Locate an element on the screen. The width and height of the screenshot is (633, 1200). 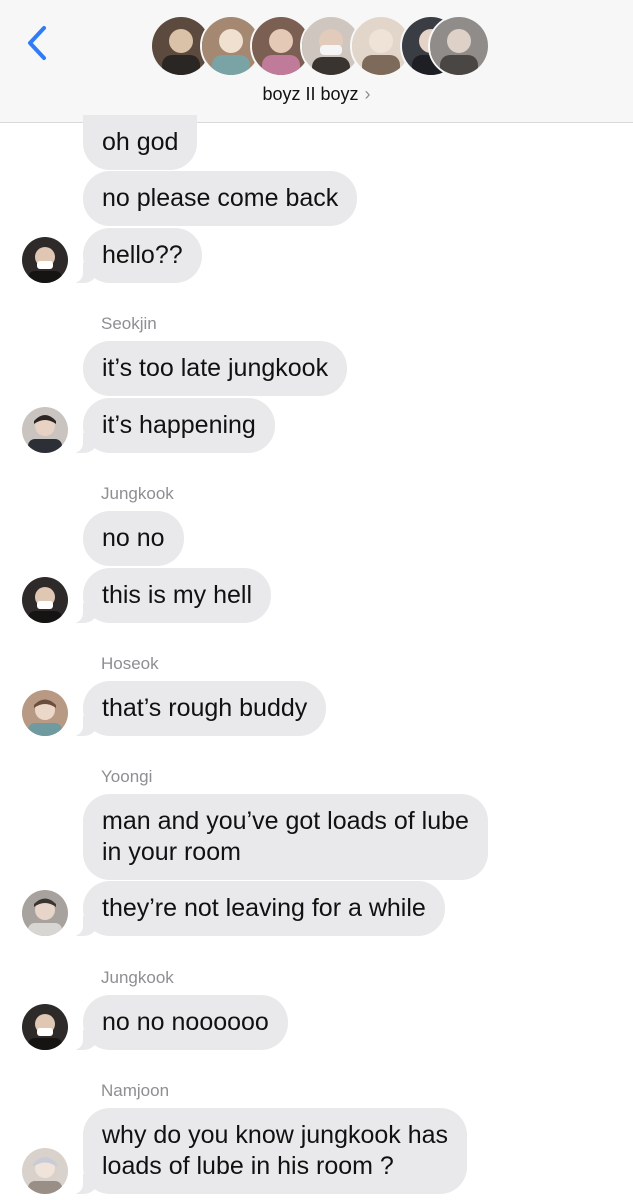
message-bubble: oh god is located at coordinates (140, 142).